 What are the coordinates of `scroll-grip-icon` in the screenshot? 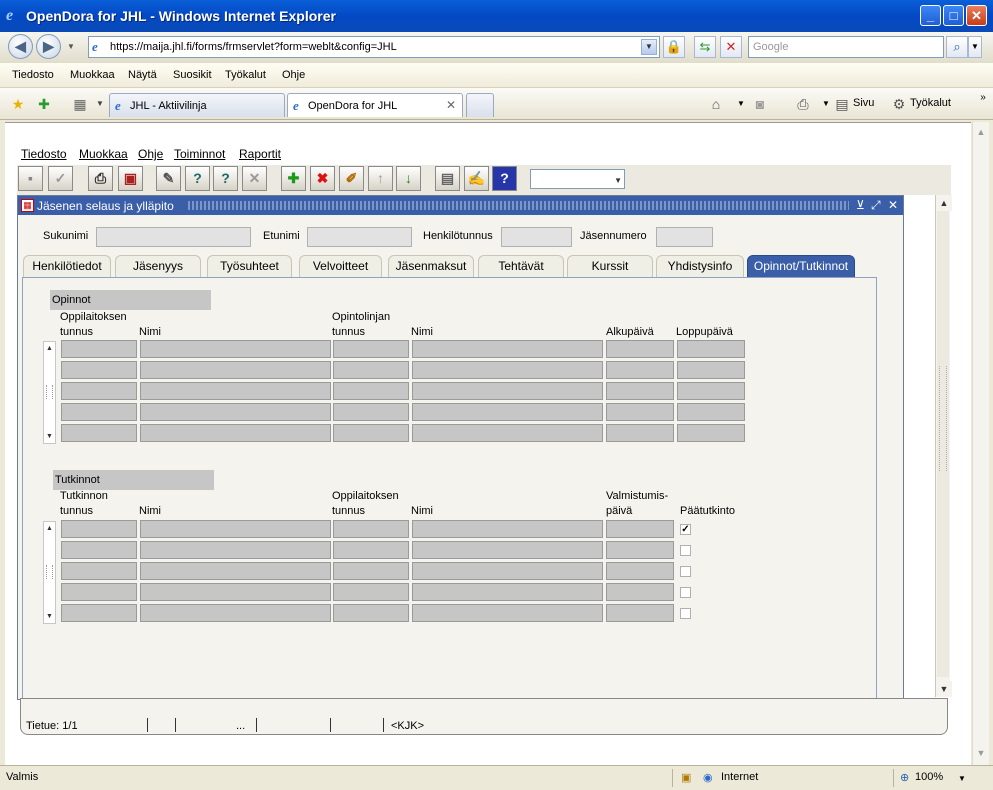 It's located at (49, 392).